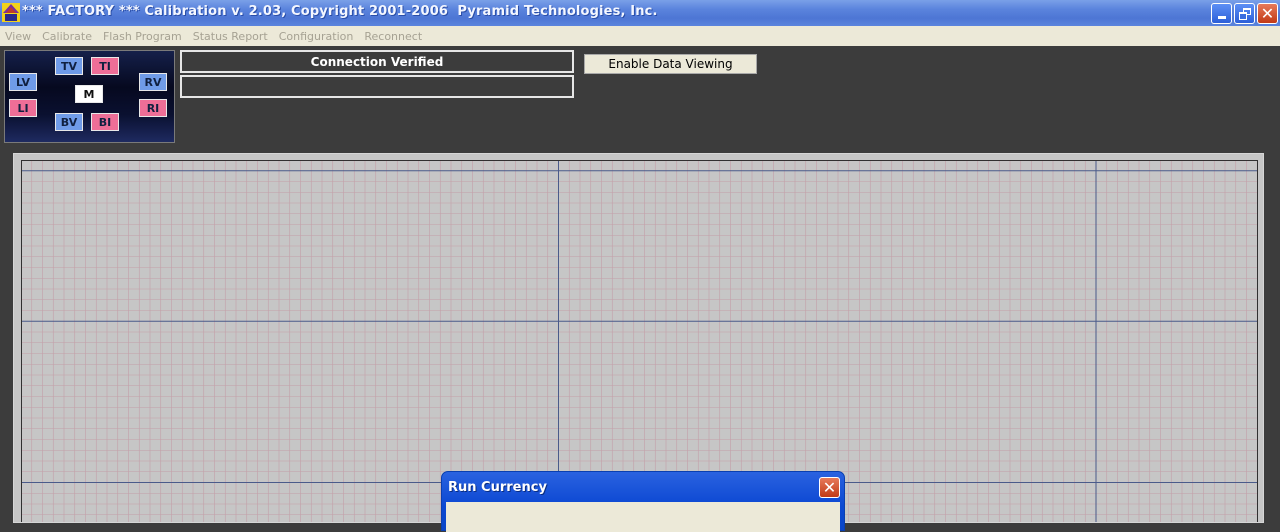  Describe the element at coordinates (11, 12) in the screenshot. I see `app-pyramid-icon` at that location.